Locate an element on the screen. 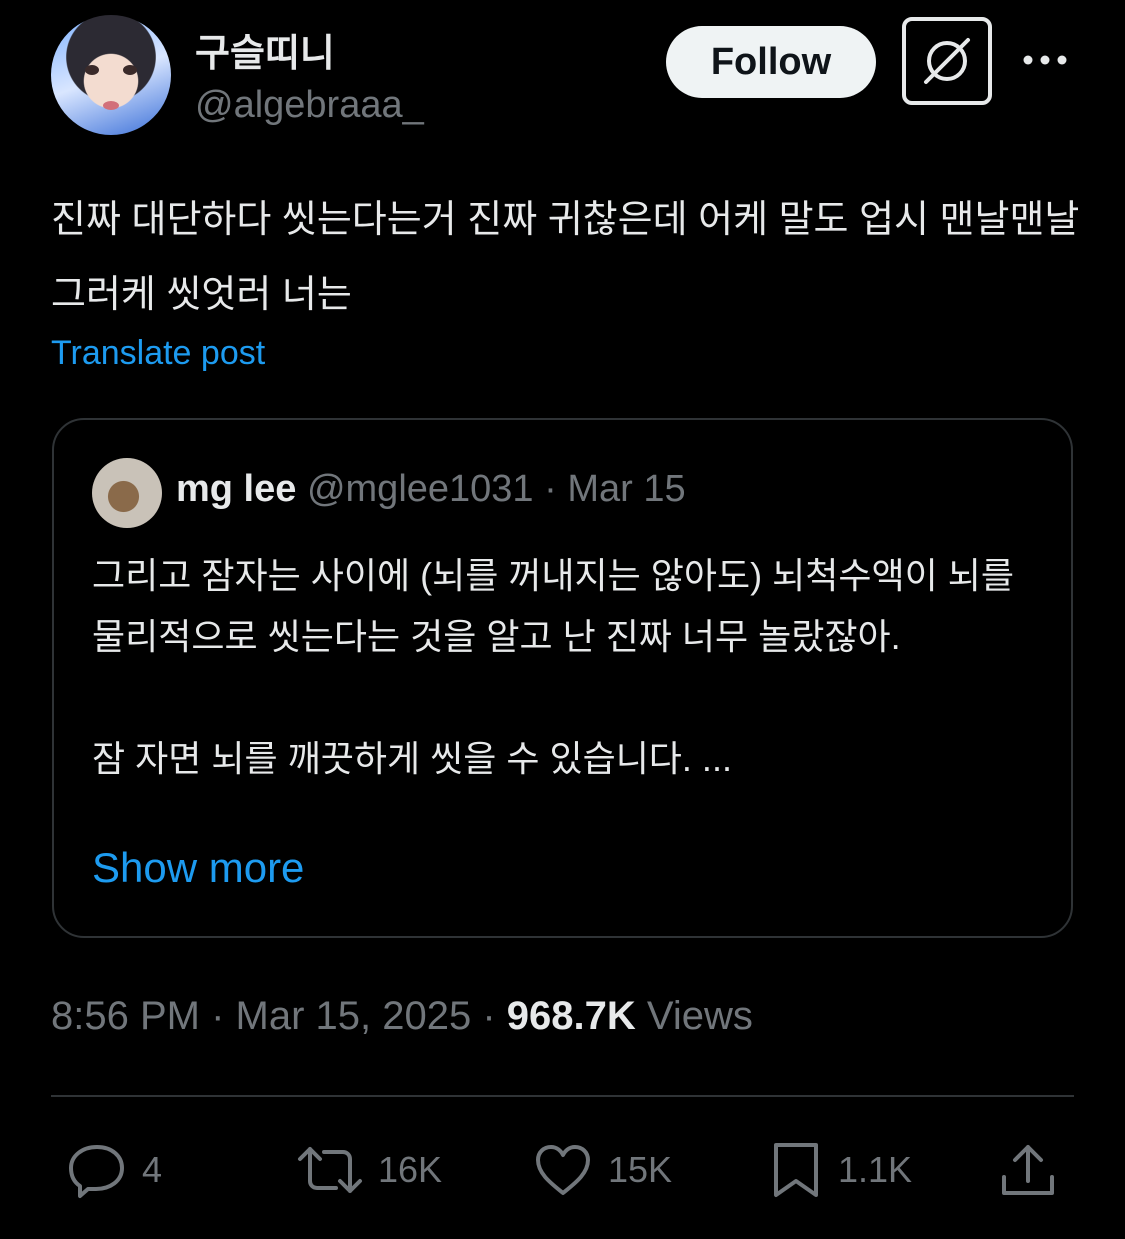 The height and width of the screenshot is (1239, 1125). avatar-mouth is located at coordinates (111, 105).